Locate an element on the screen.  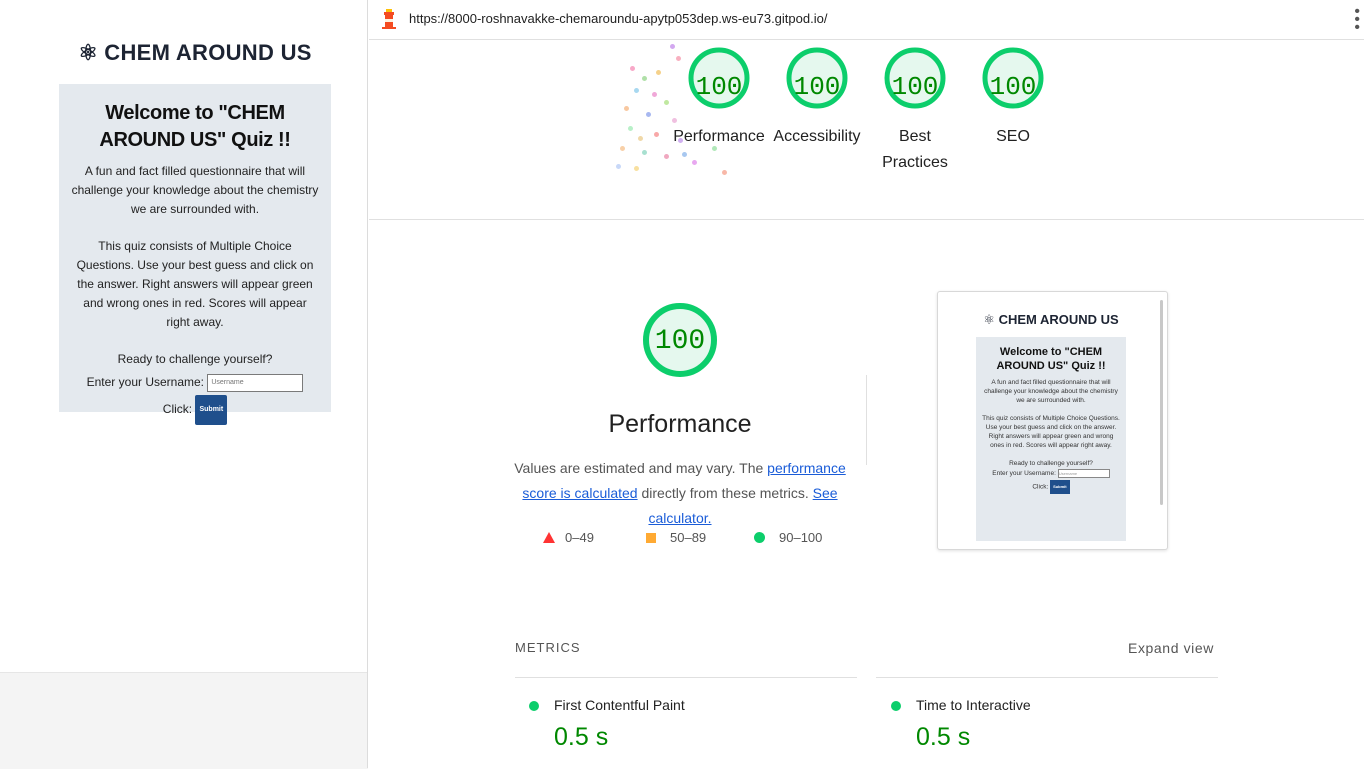
thumbnail-site-title: ⚛ CHEM AROUND US is located at coordinates (1051, 320).